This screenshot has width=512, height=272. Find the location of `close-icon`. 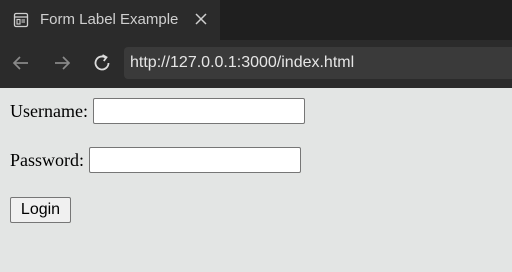

close-icon is located at coordinates (201, 19).